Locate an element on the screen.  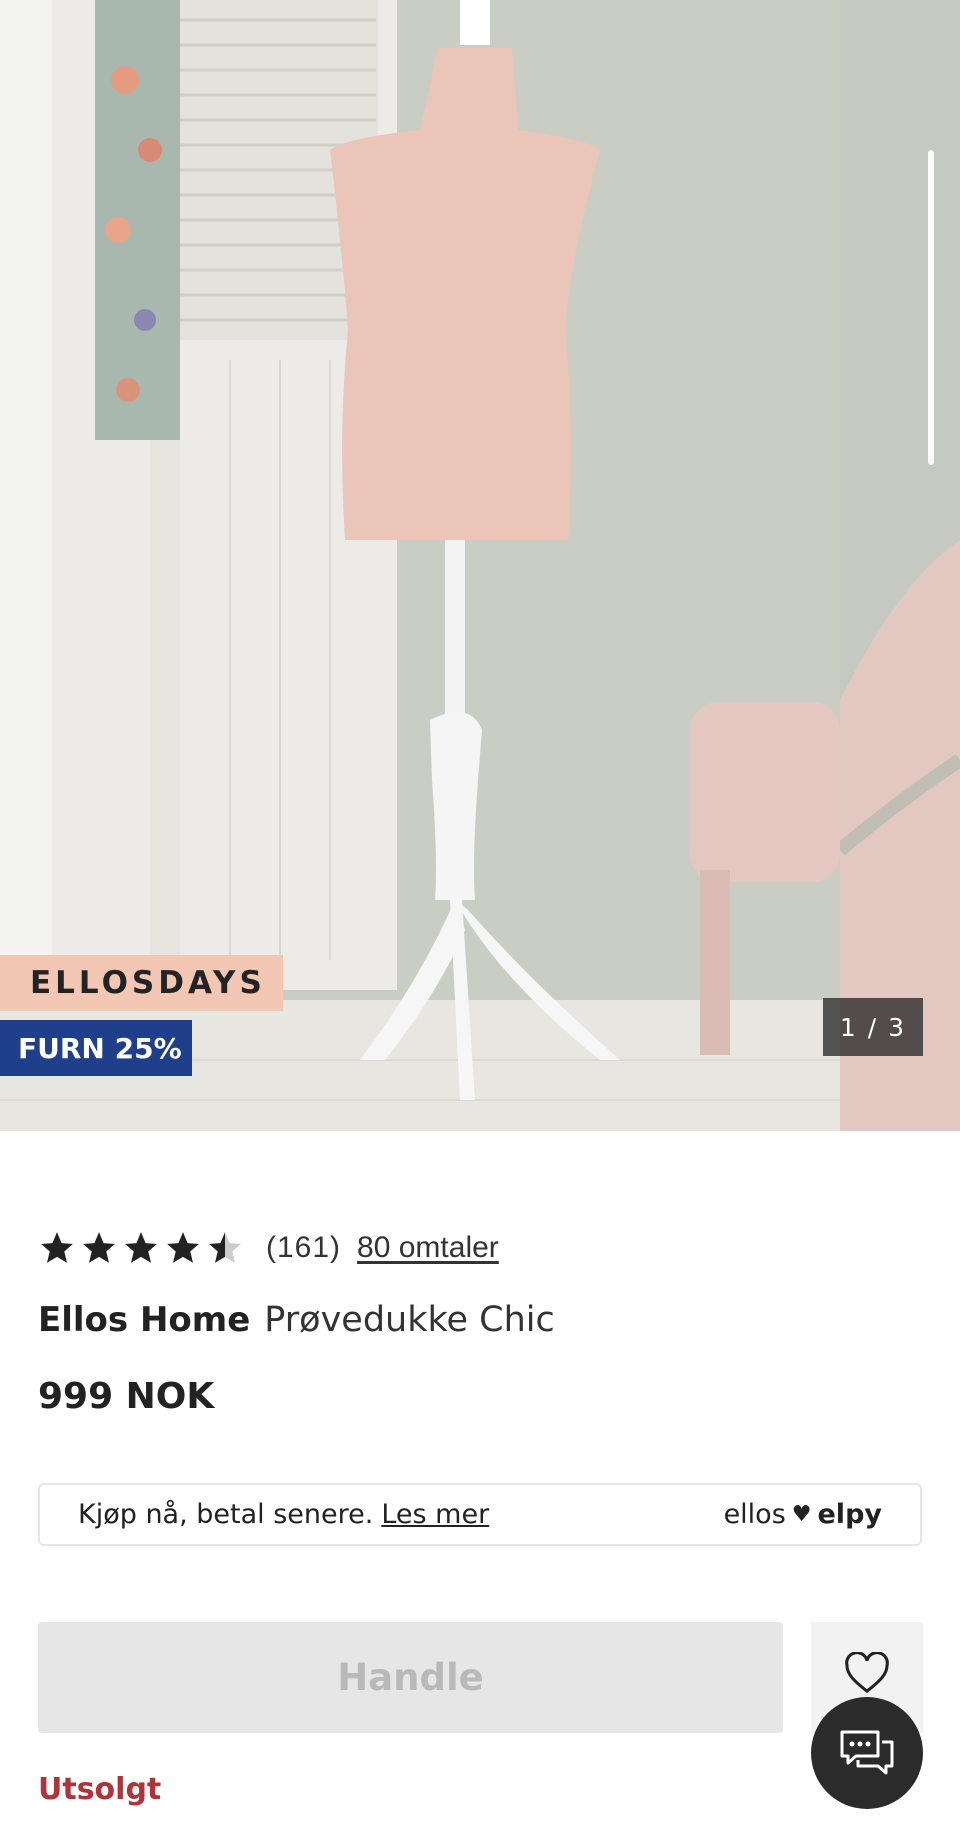
chat-button is located at coordinates (867, 1753).